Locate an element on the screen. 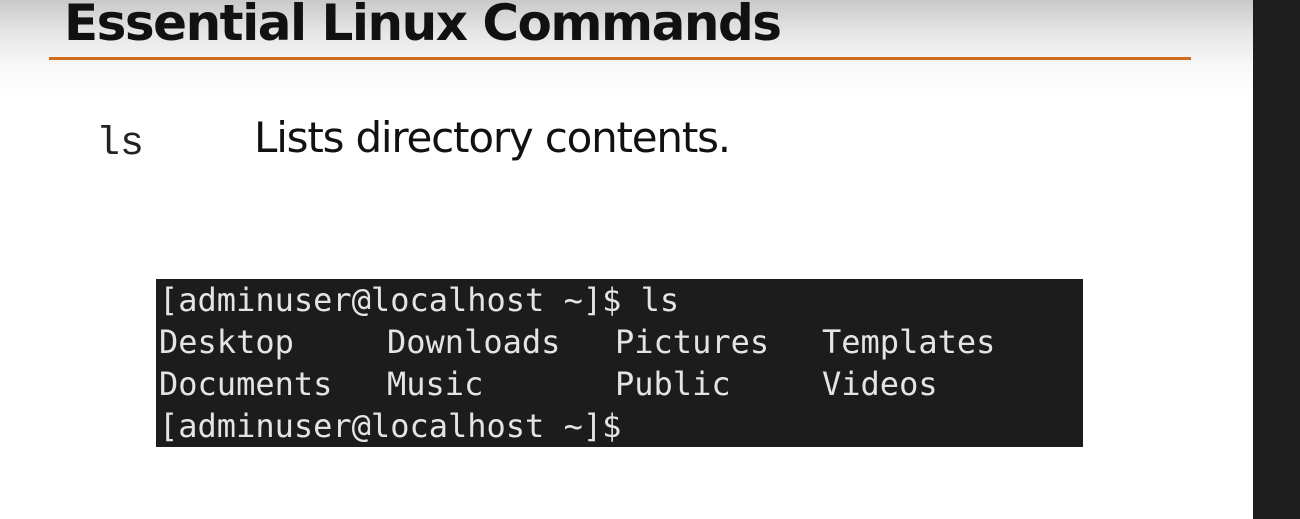 This screenshot has height=519, width=1300. terminal-prompt-line: [adminuser@localhost ~]$ ls is located at coordinates (419, 300).